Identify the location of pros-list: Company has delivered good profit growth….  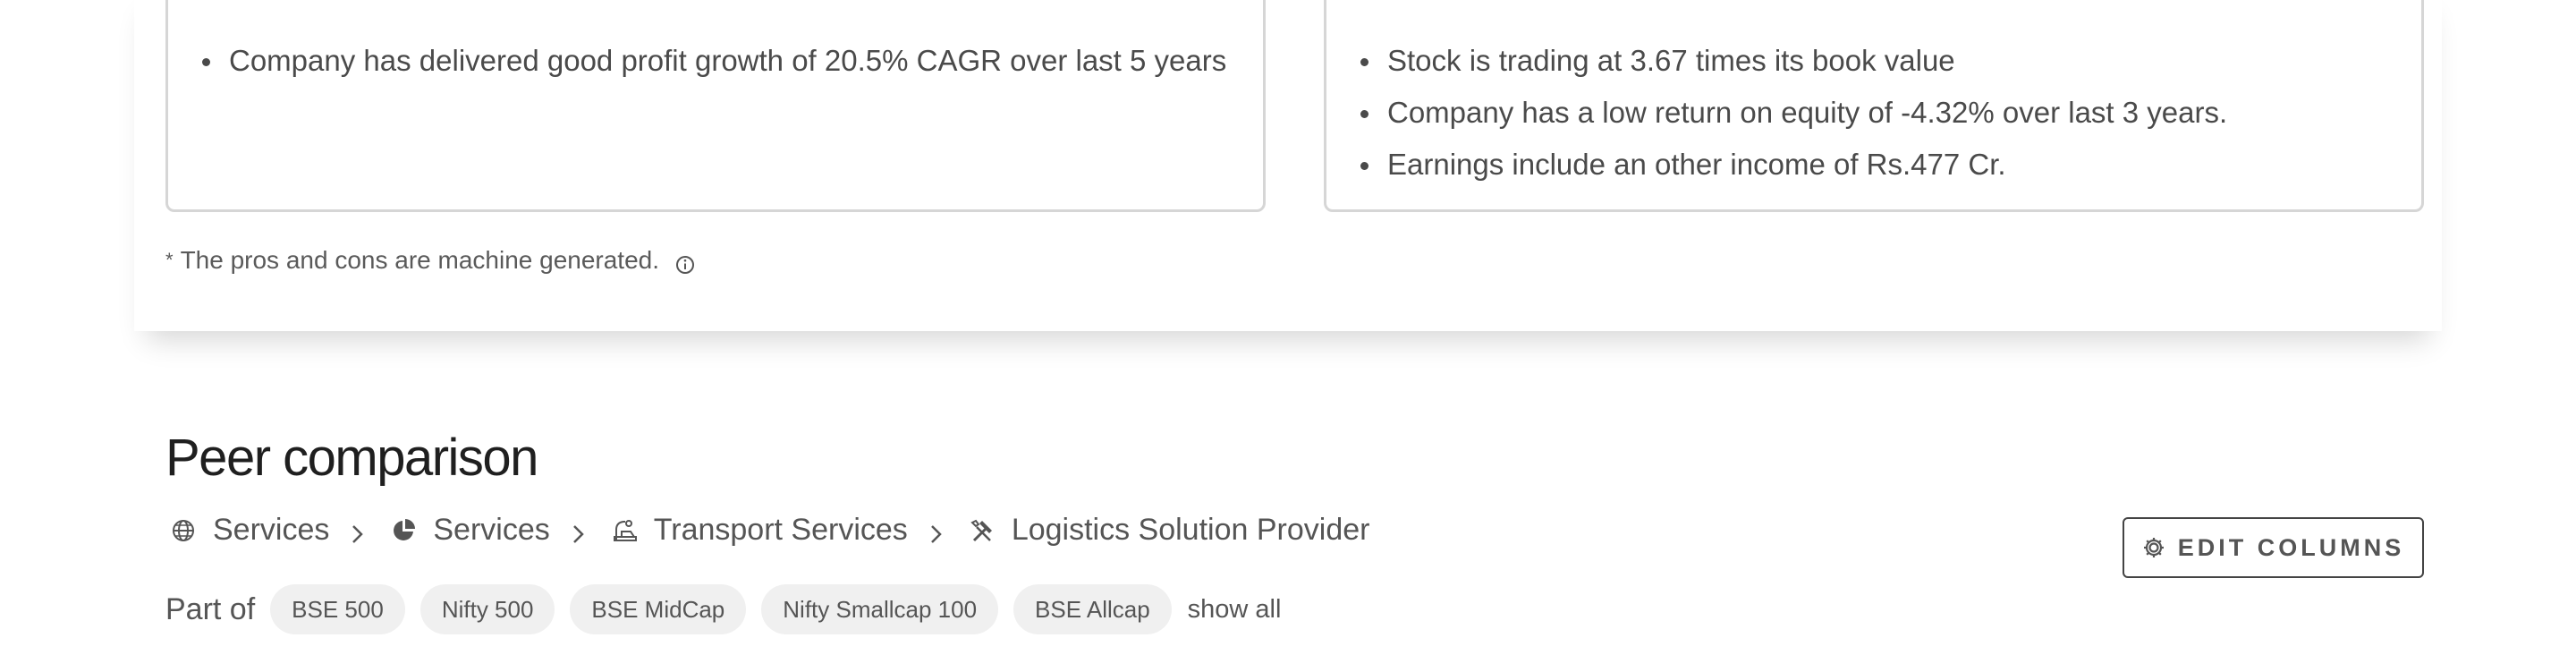
(714, 61).